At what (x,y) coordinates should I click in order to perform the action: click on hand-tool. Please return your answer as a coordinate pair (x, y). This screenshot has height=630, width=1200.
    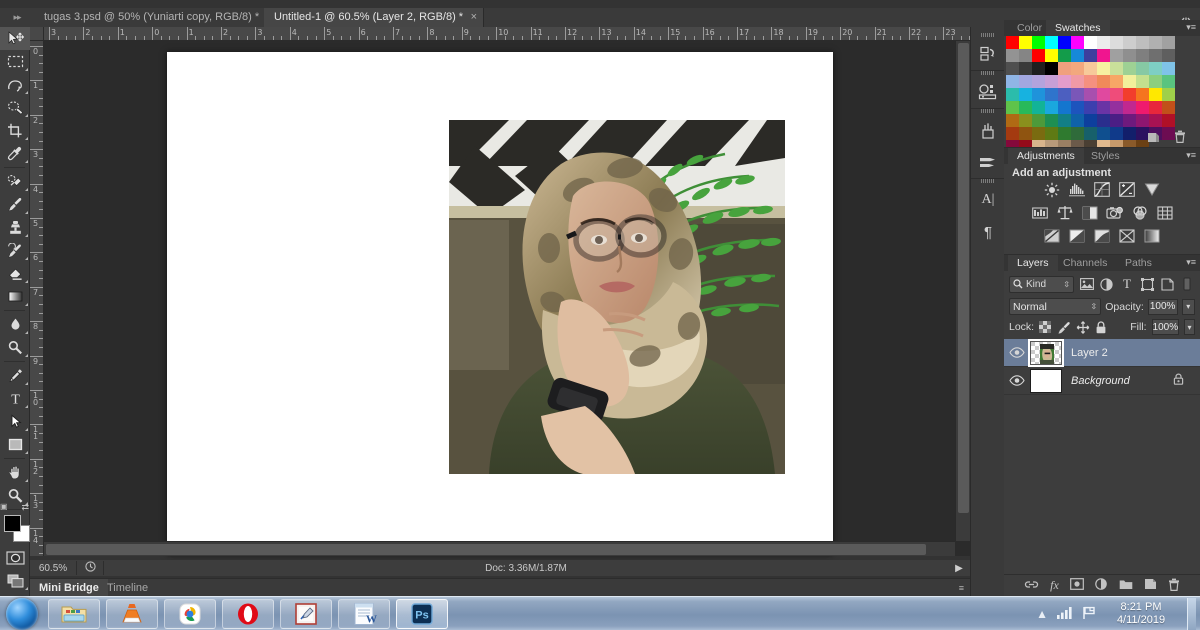
    Looking at the image, I should click on (15, 472).